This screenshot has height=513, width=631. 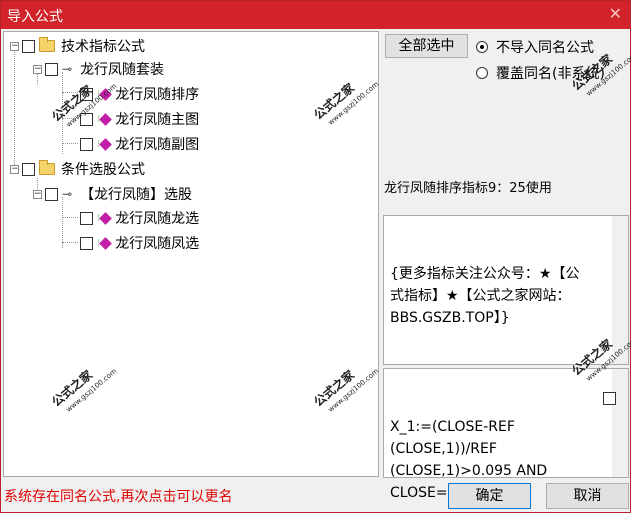 What do you see at coordinates (615, 13) in the screenshot?
I see `close-icon: ✕` at bounding box center [615, 13].